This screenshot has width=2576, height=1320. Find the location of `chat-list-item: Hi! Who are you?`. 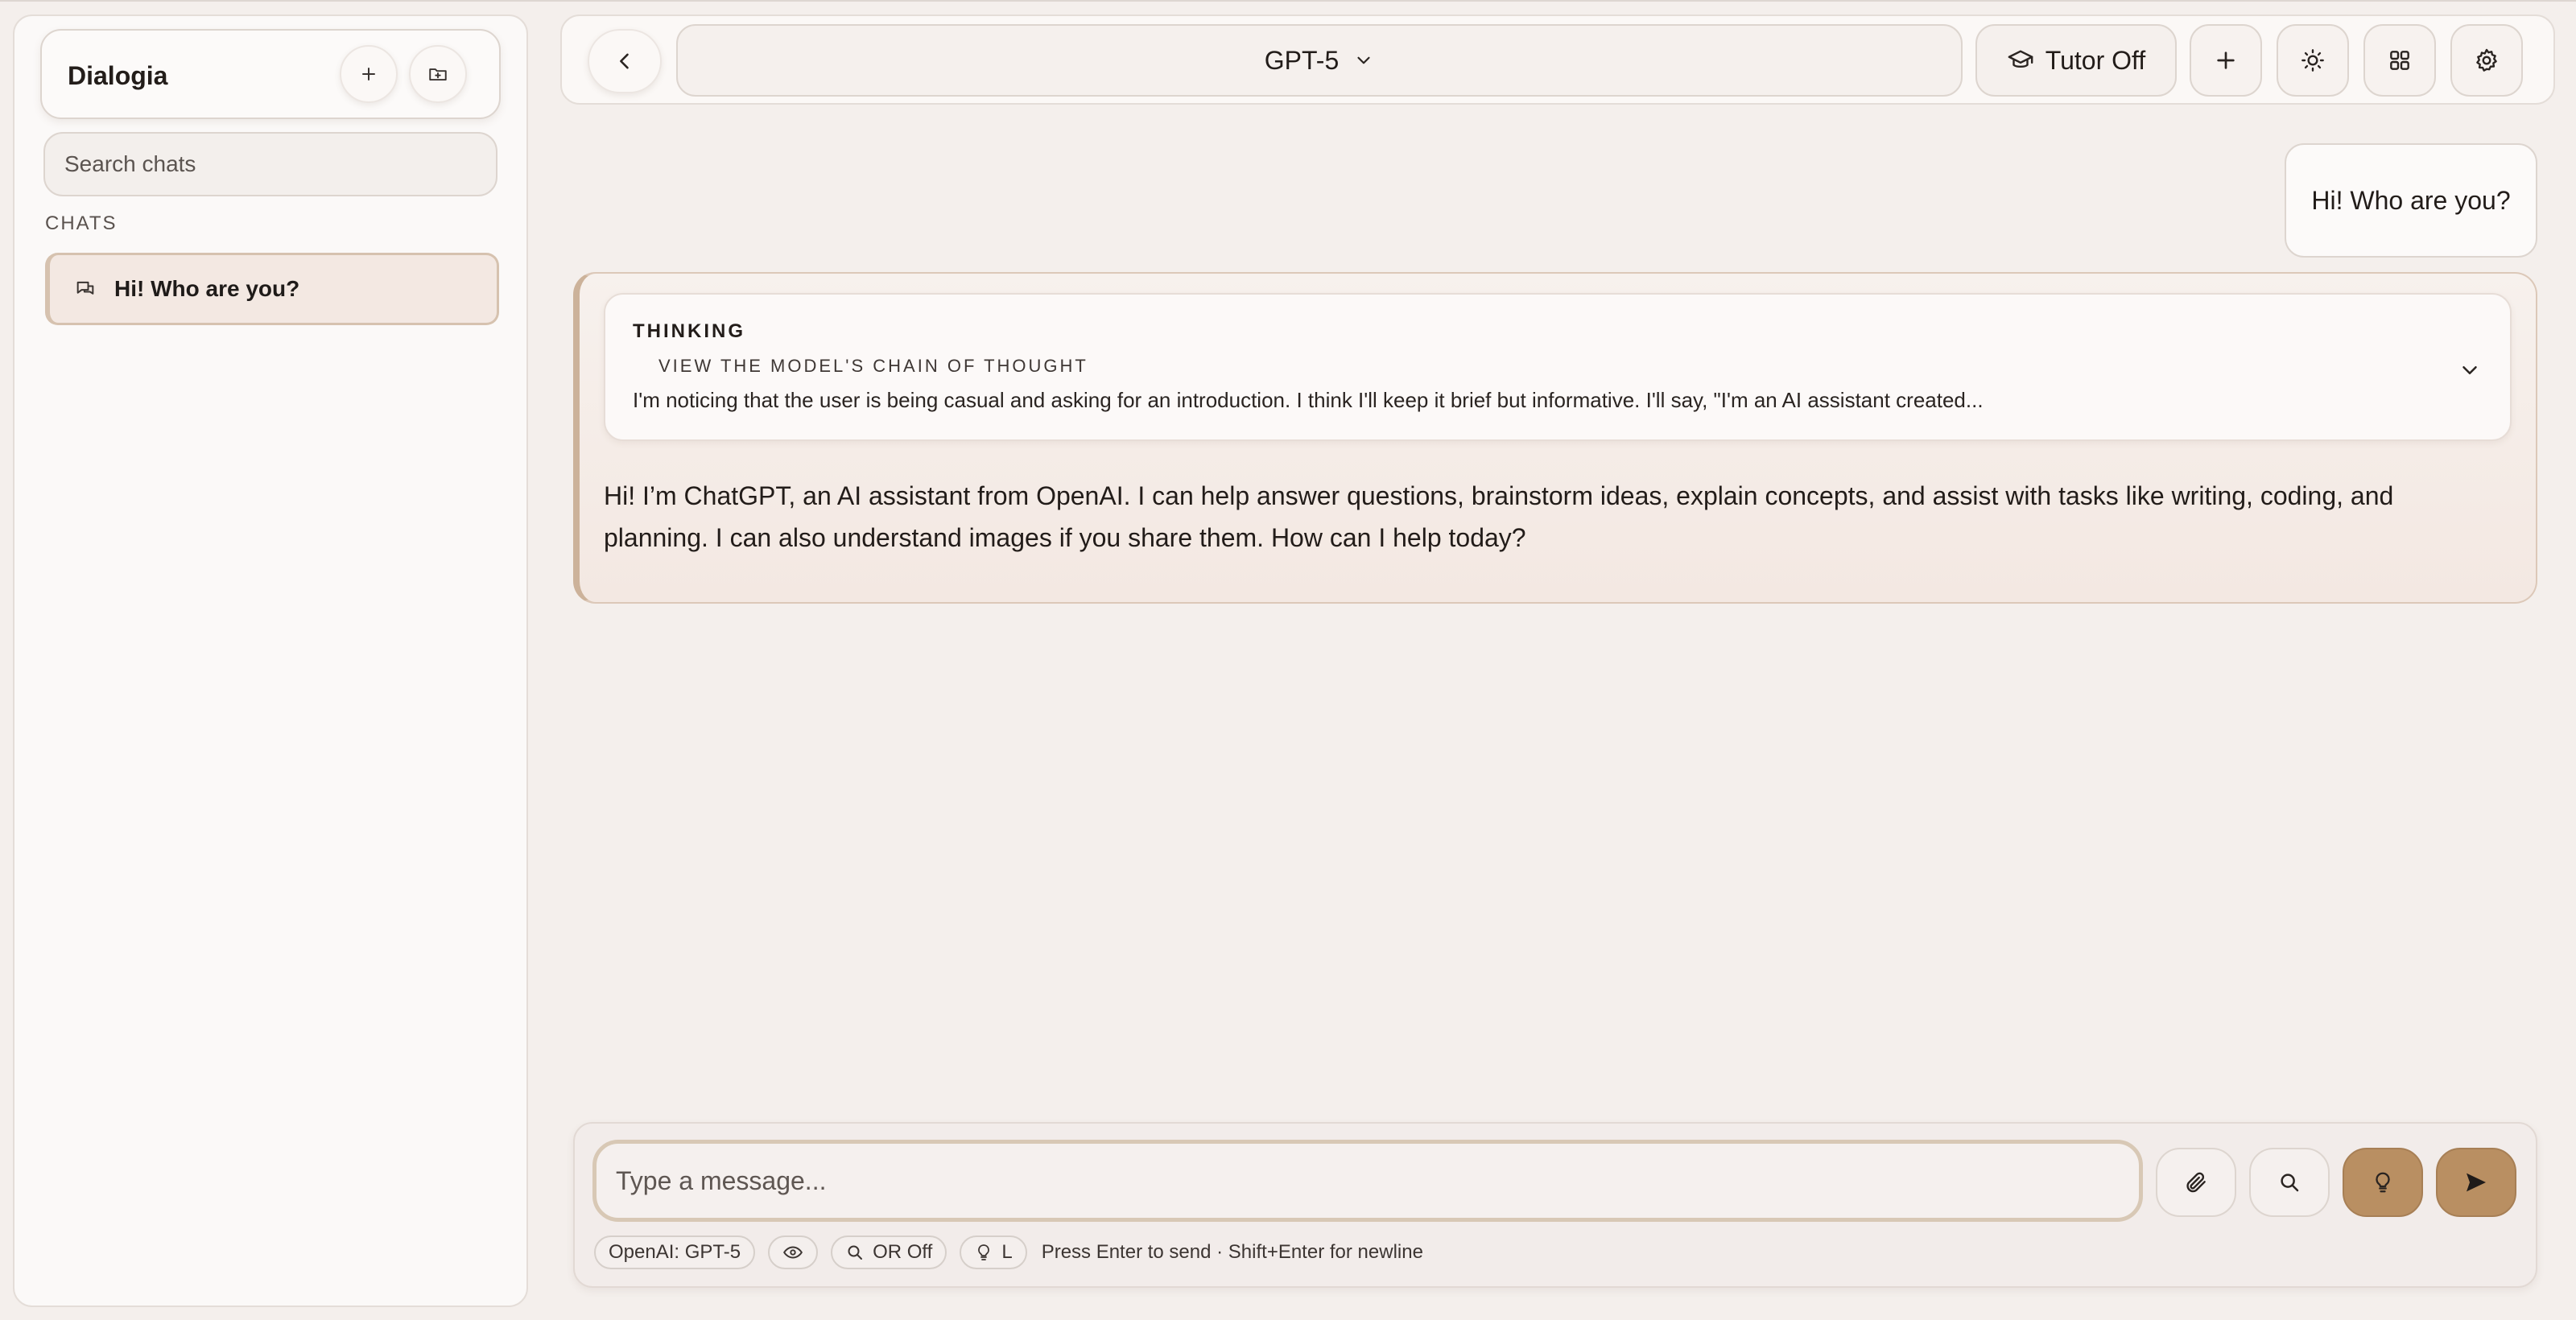

chat-list-item: Hi! Who are you? is located at coordinates (272, 289).